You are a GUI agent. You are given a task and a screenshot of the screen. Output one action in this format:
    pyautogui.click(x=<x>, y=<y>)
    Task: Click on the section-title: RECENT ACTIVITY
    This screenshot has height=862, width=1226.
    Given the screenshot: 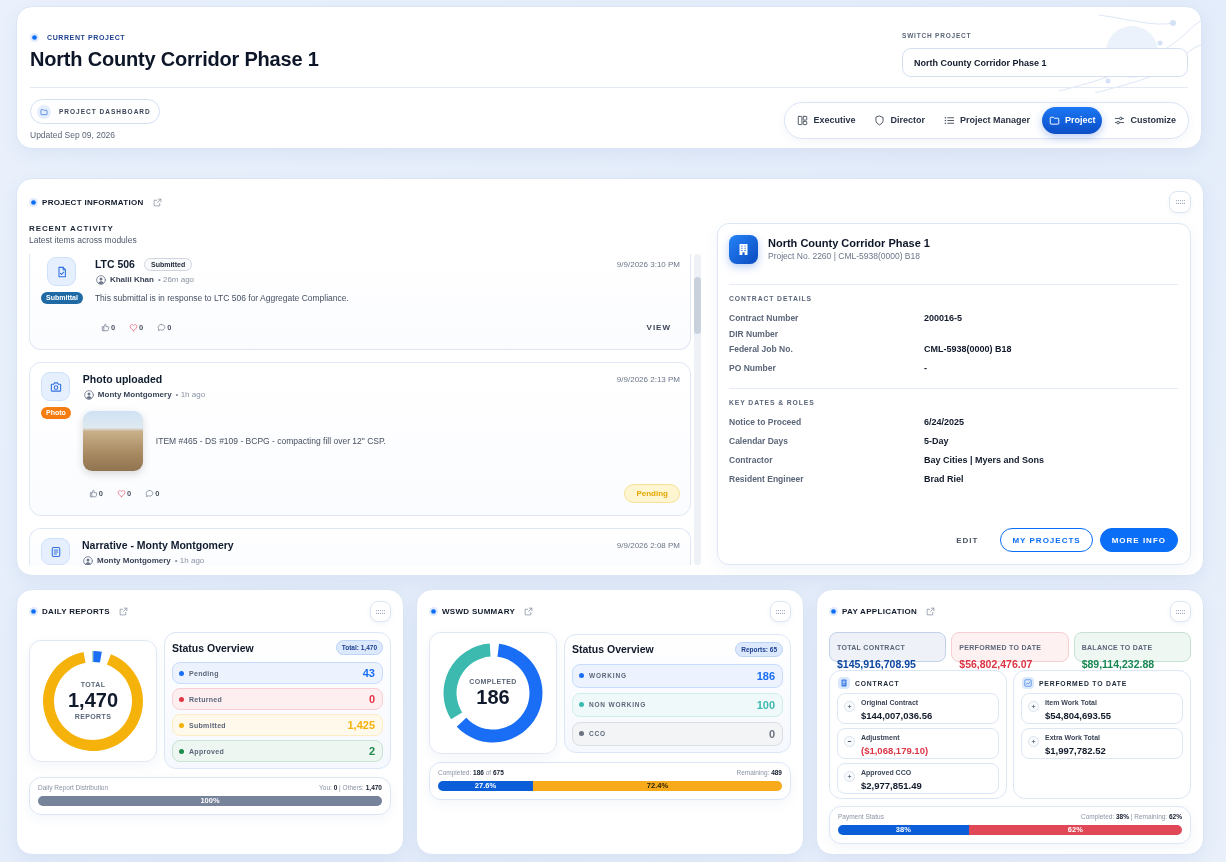 What is the action you would take?
    pyautogui.click(x=71, y=228)
    